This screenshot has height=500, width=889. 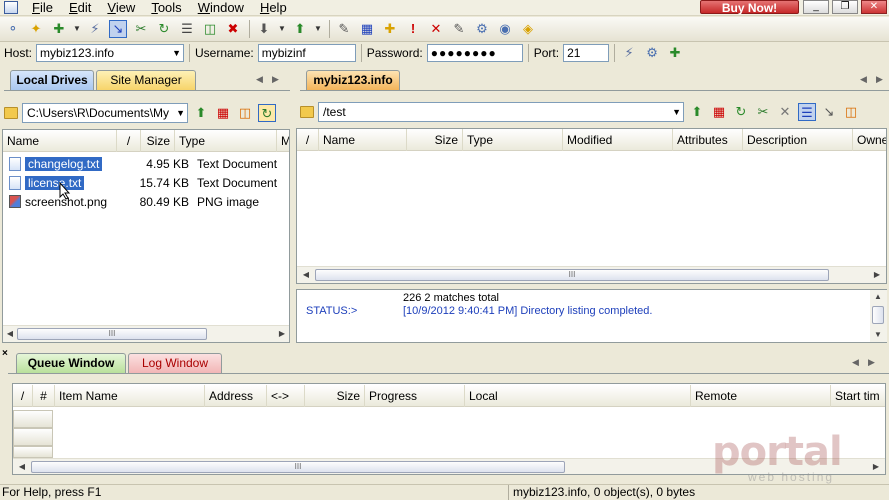 I want to click on host-combo: mybiz123.info ▼, so click(x=110, y=53).